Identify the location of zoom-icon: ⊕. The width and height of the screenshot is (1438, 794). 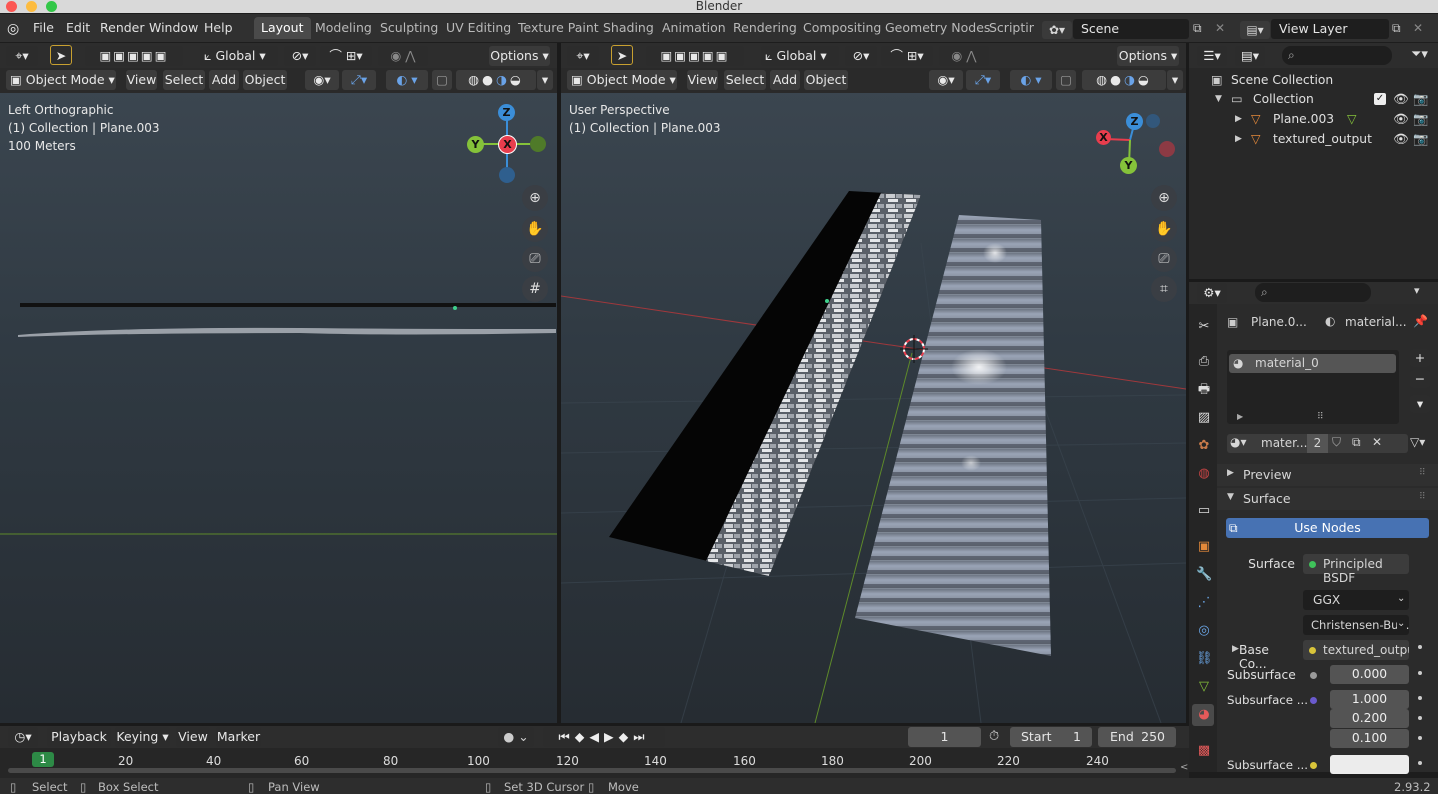
(535, 198).